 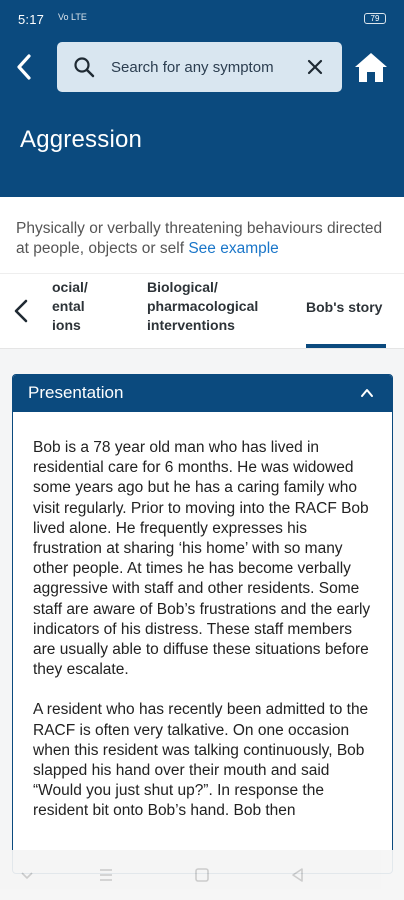 What do you see at coordinates (81, 139) in the screenshot?
I see `page-title: Aggression` at bounding box center [81, 139].